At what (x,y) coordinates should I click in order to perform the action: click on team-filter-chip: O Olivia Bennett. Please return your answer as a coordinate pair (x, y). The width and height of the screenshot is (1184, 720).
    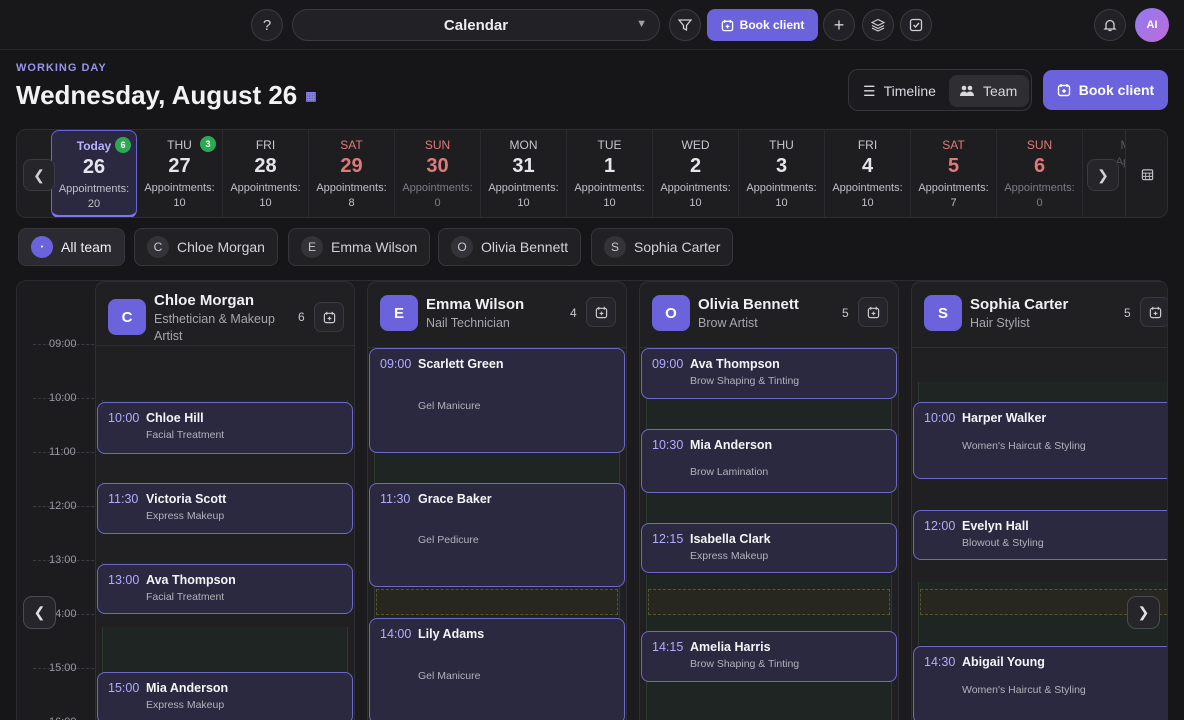
    Looking at the image, I should click on (510, 247).